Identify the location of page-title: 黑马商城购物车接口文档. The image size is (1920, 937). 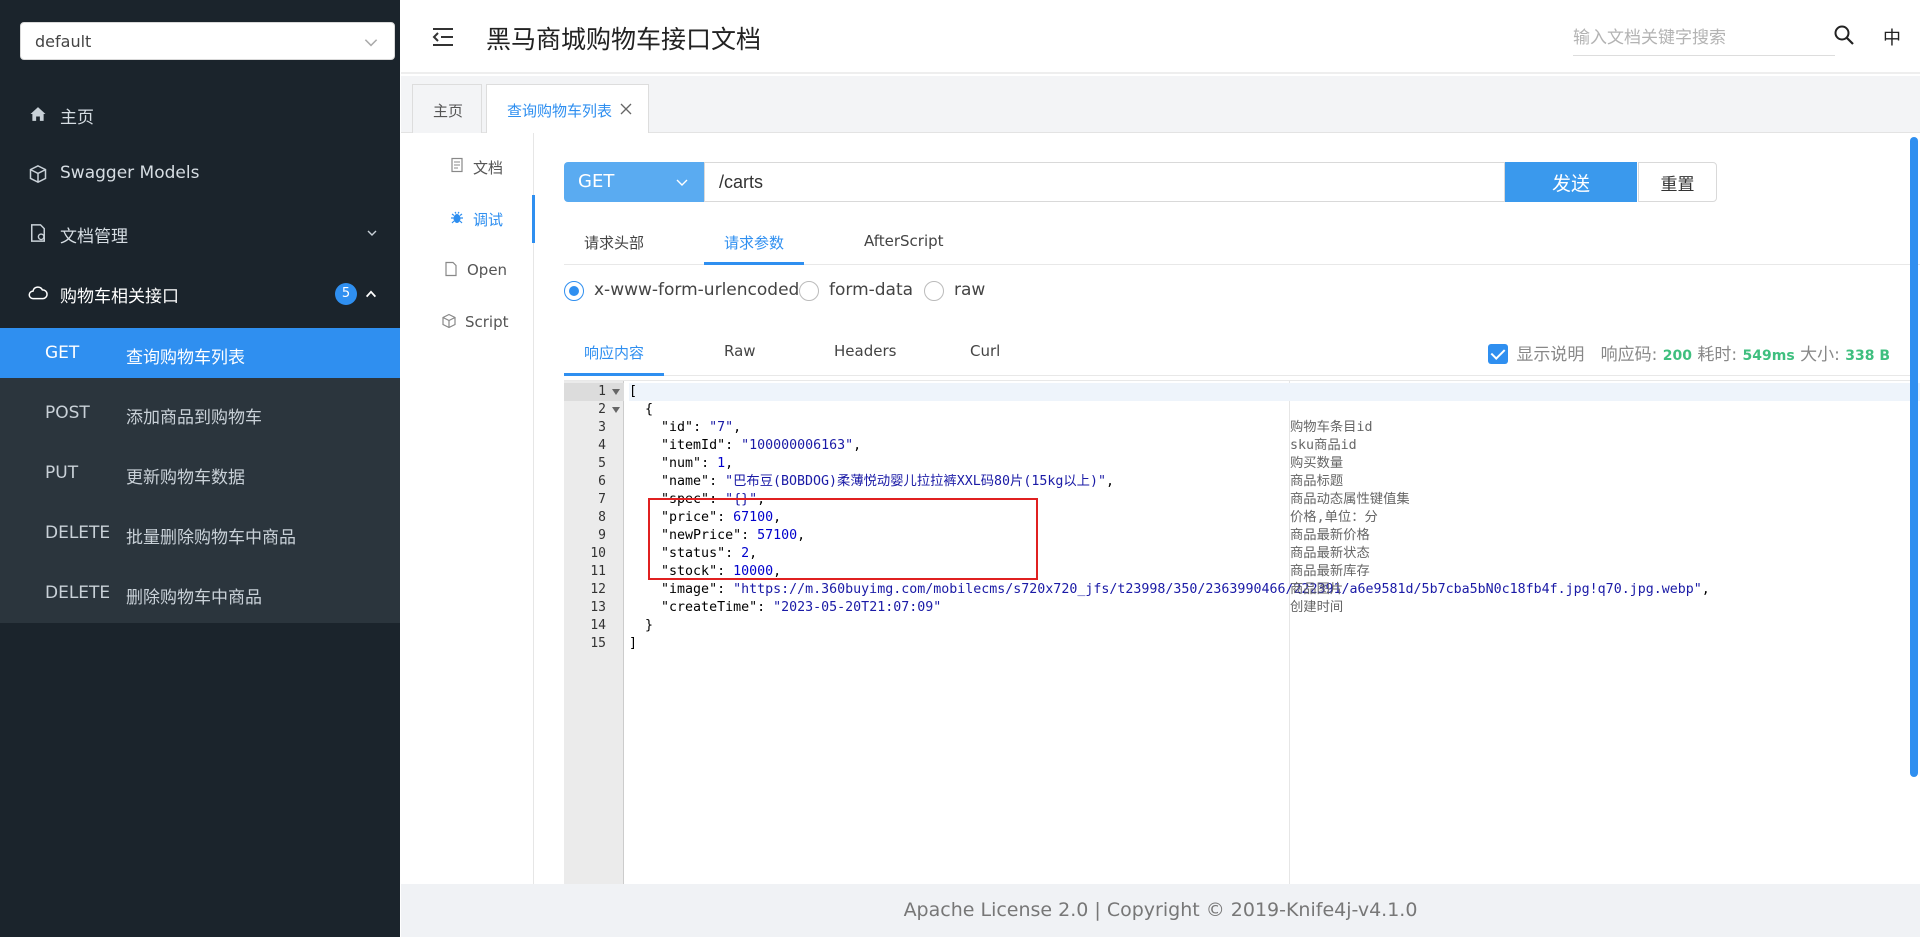
(624, 39).